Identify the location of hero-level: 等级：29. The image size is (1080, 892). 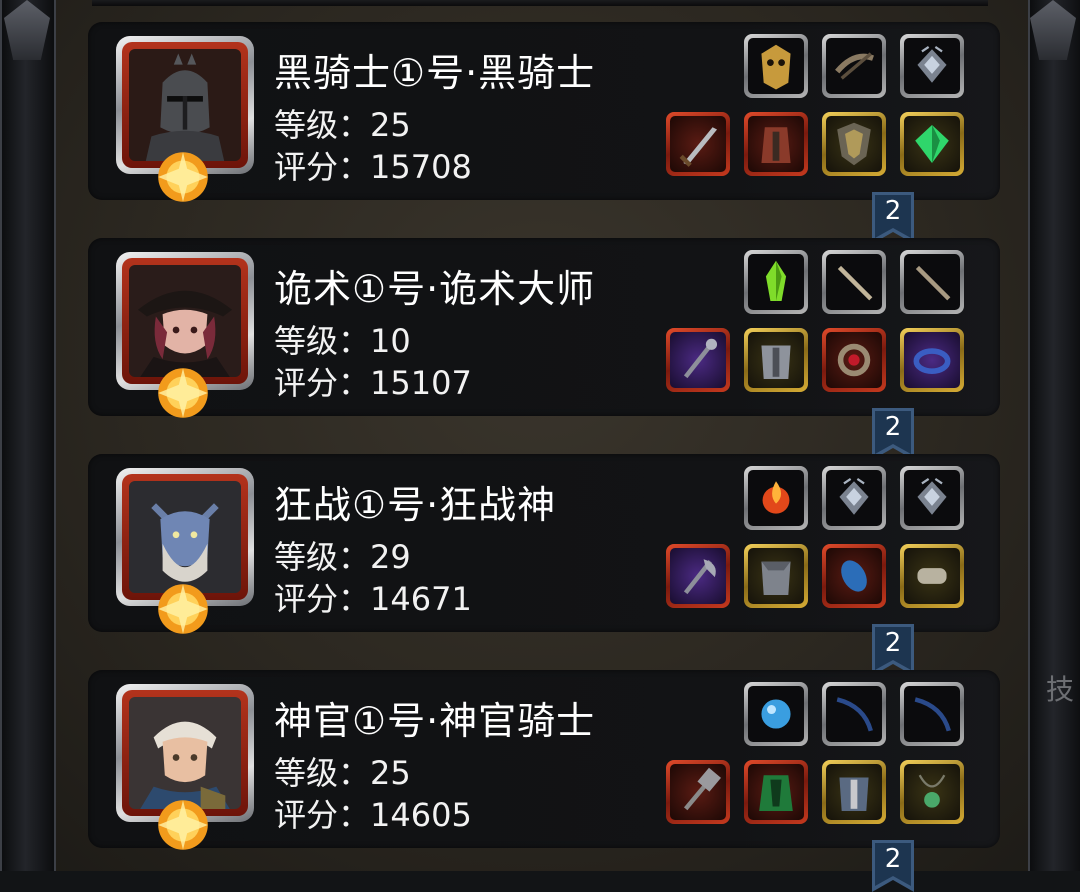
(342, 557).